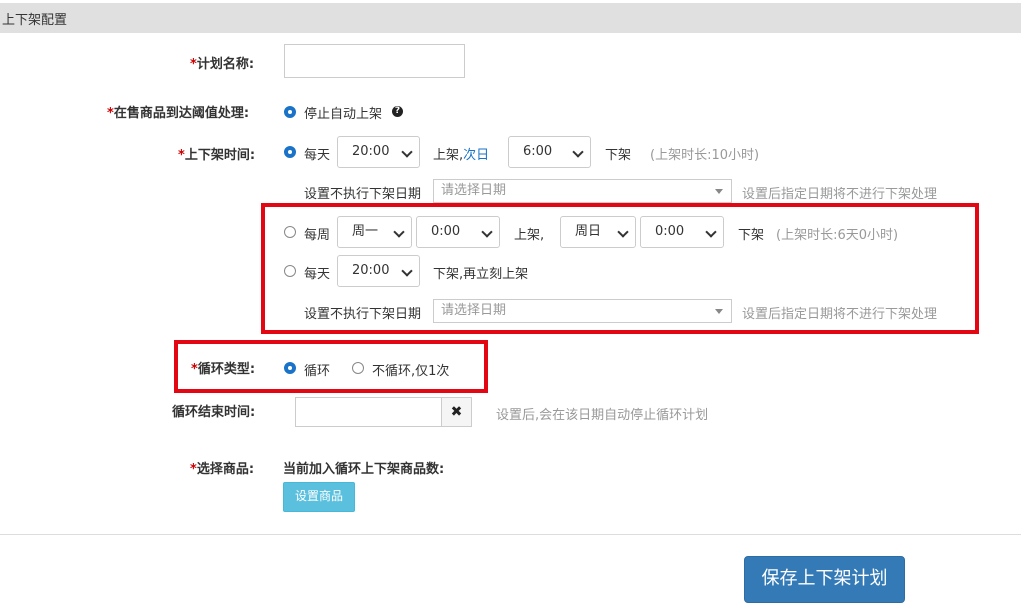 This screenshot has height=612, width=1021. What do you see at coordinates (397, 111) in the screenshot?
I see `help-icon: ?` at bounding box center [397, 111].